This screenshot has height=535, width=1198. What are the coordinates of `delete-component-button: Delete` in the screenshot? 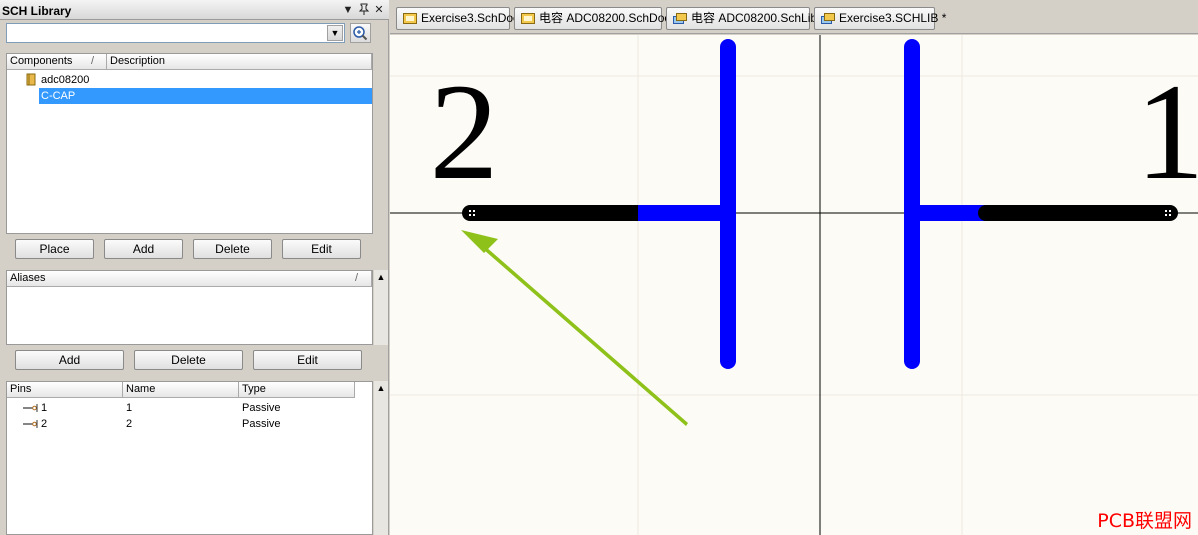 It's located at (232, 249).